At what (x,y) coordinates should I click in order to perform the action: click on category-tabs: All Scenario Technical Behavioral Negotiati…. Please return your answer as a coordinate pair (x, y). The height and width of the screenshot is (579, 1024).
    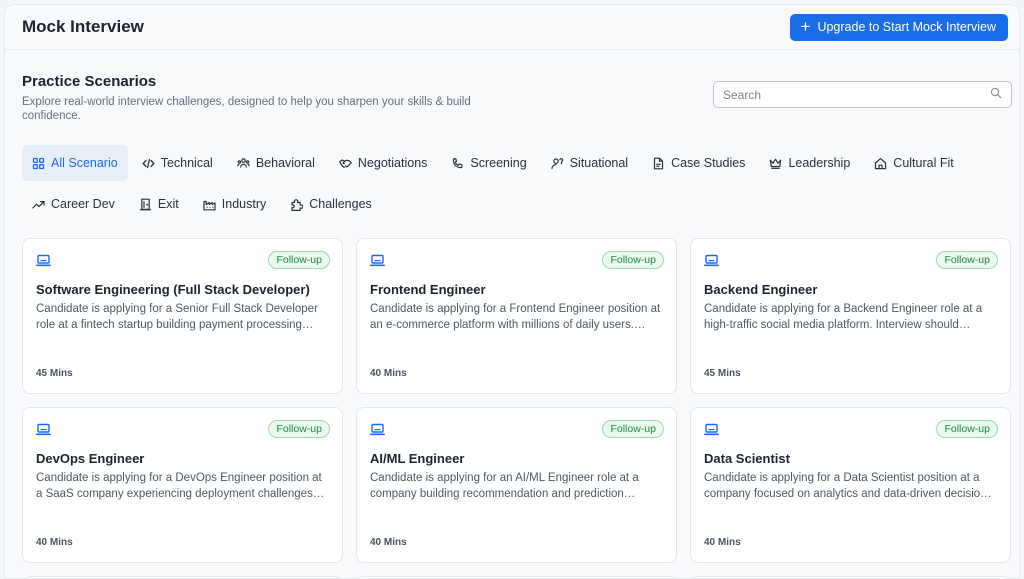
    Looking at the image, I should click on (517, 183).